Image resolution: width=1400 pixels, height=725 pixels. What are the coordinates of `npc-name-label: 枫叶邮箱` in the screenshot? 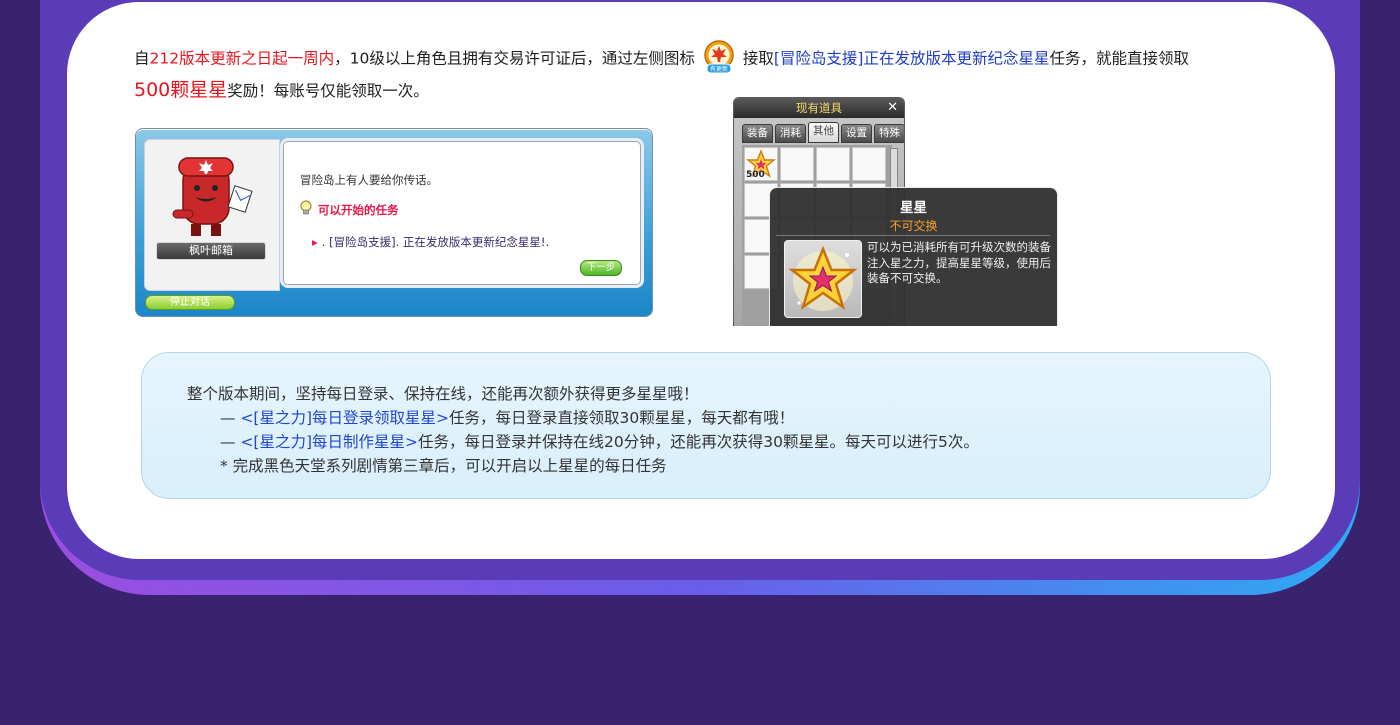 It's located at (211, 251).